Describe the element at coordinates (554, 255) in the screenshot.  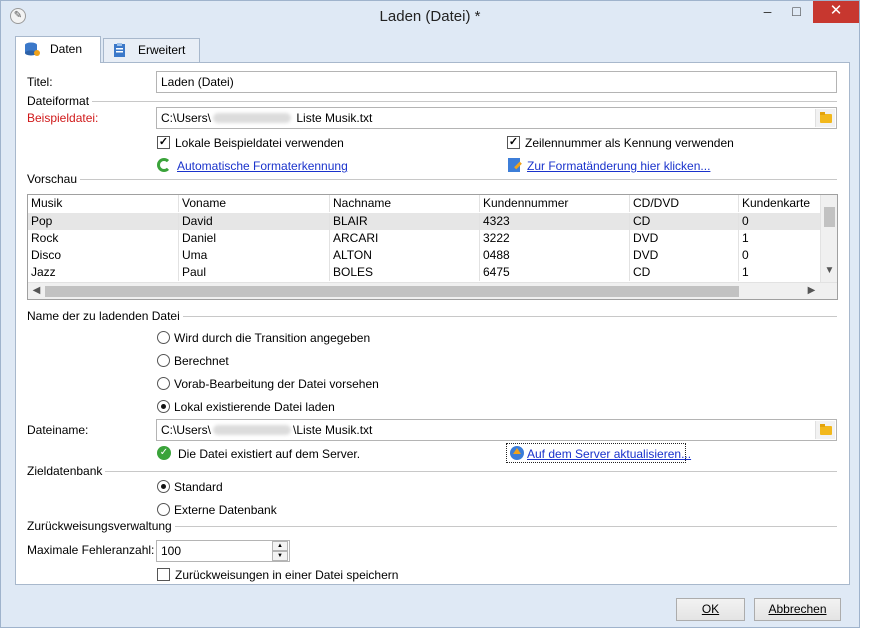
I see `table-cell: 0488` at that location.